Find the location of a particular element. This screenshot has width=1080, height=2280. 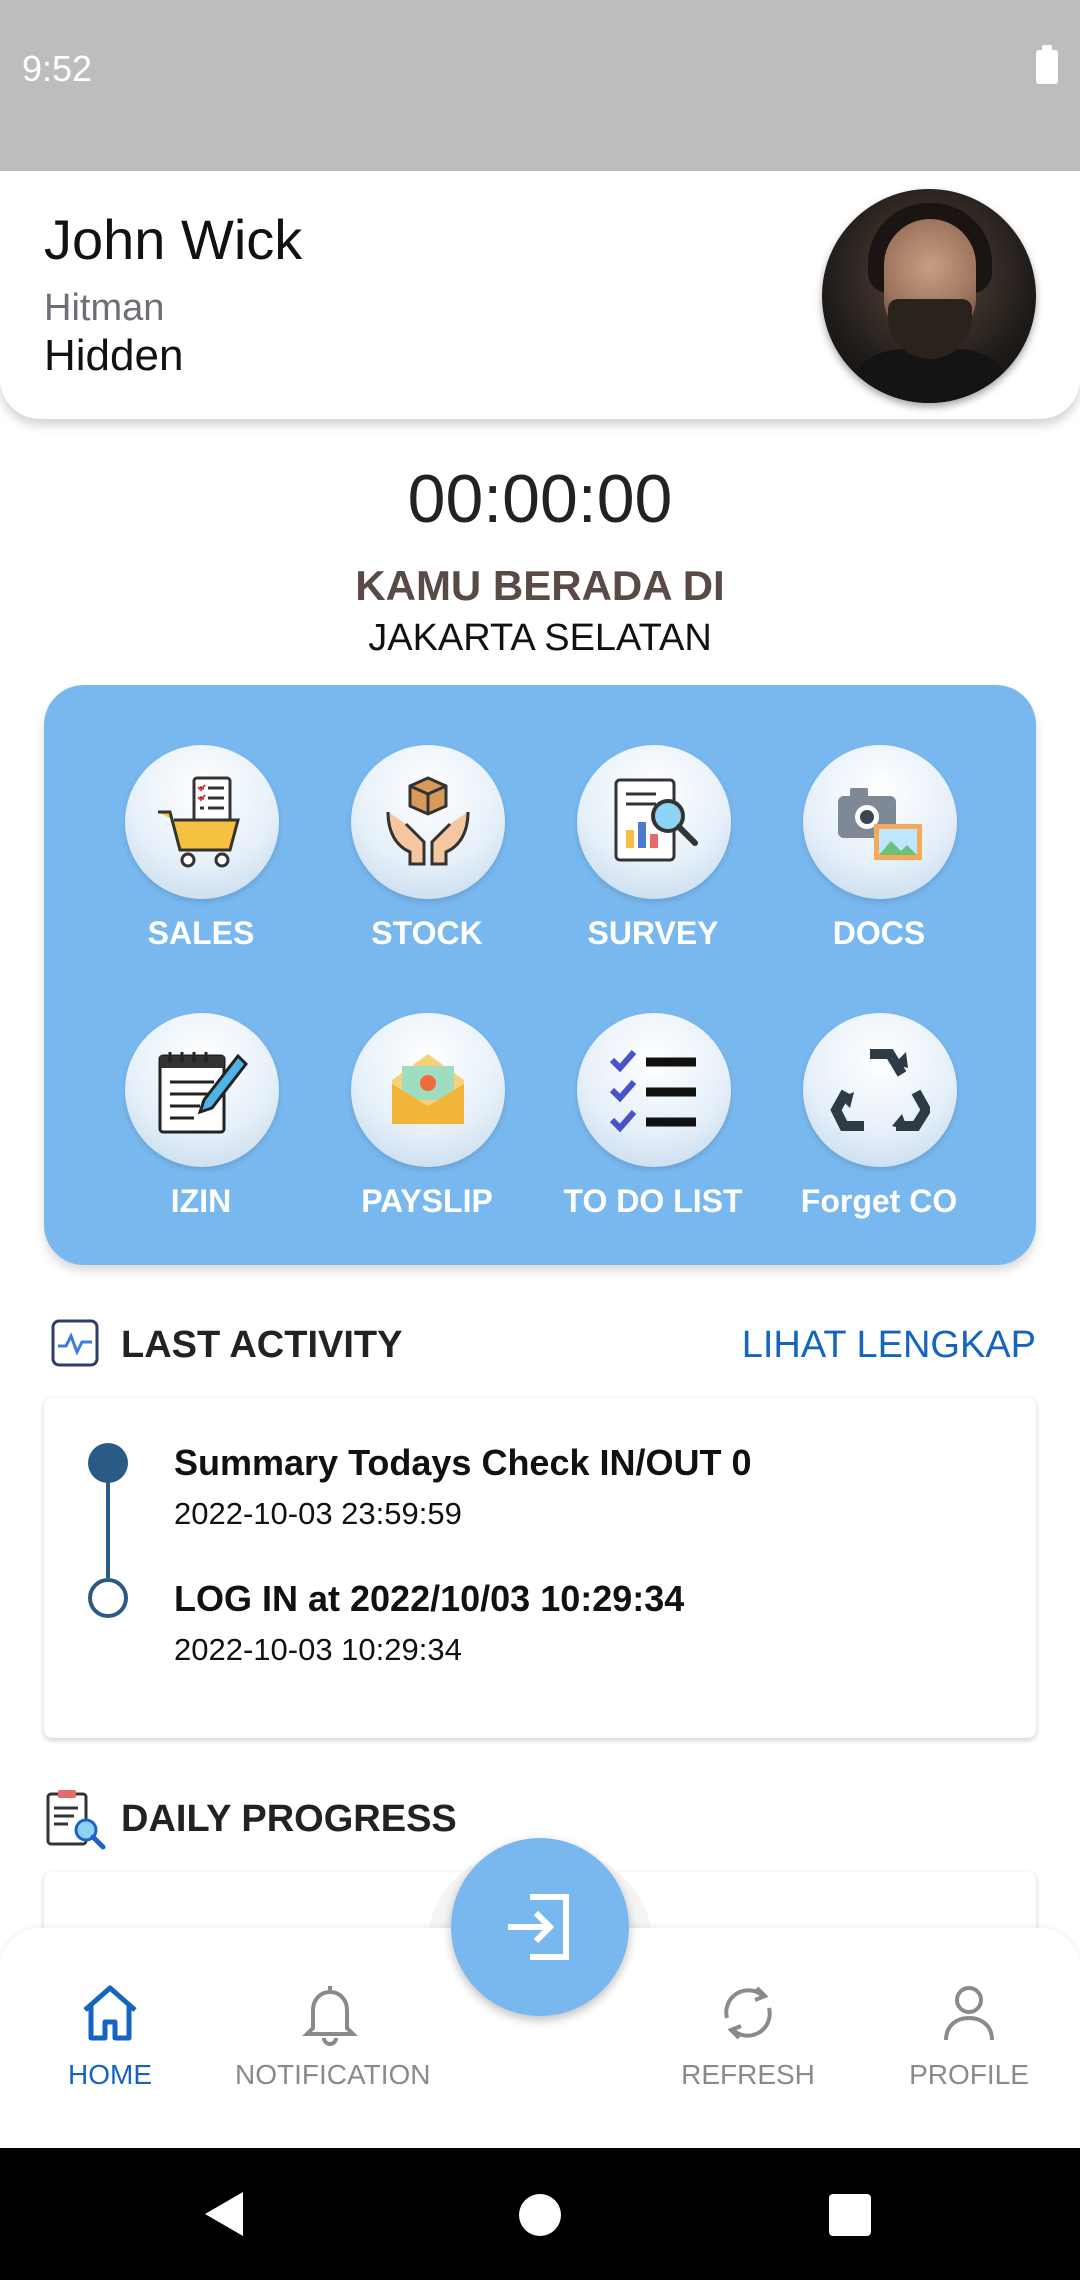

nav-label: HOME is located at coordinates (110, 2074).